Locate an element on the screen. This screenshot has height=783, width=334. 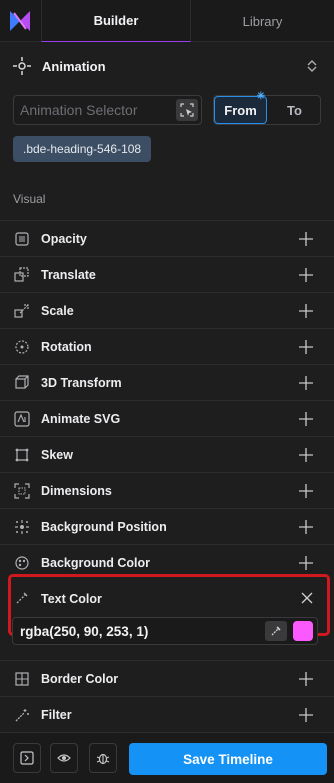
close-icon is located at coordinates (307, 598).